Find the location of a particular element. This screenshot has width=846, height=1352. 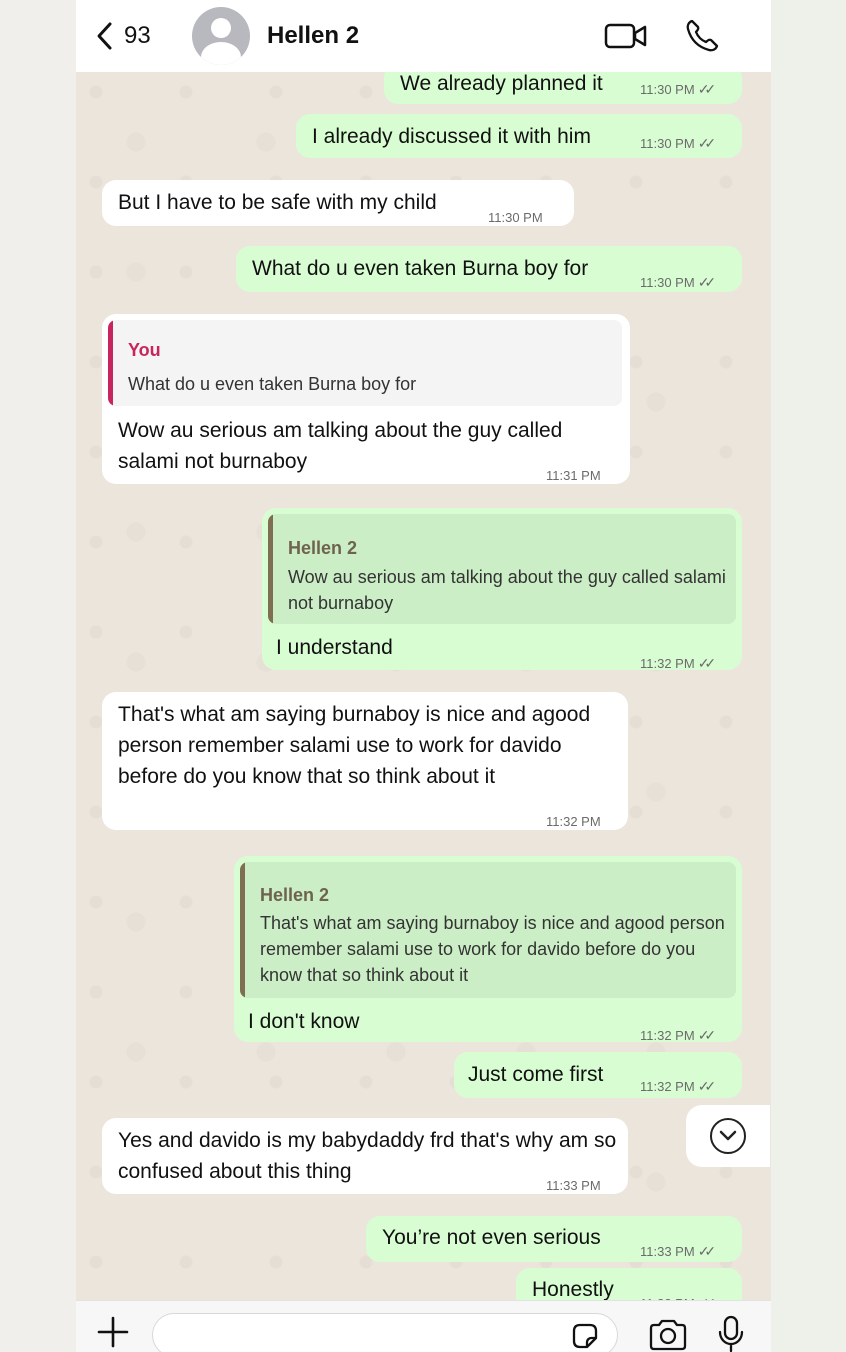

message-bubble-outgoing: Just come first 11:32 PM ✓✓ is located at coordinates (598, 1075).